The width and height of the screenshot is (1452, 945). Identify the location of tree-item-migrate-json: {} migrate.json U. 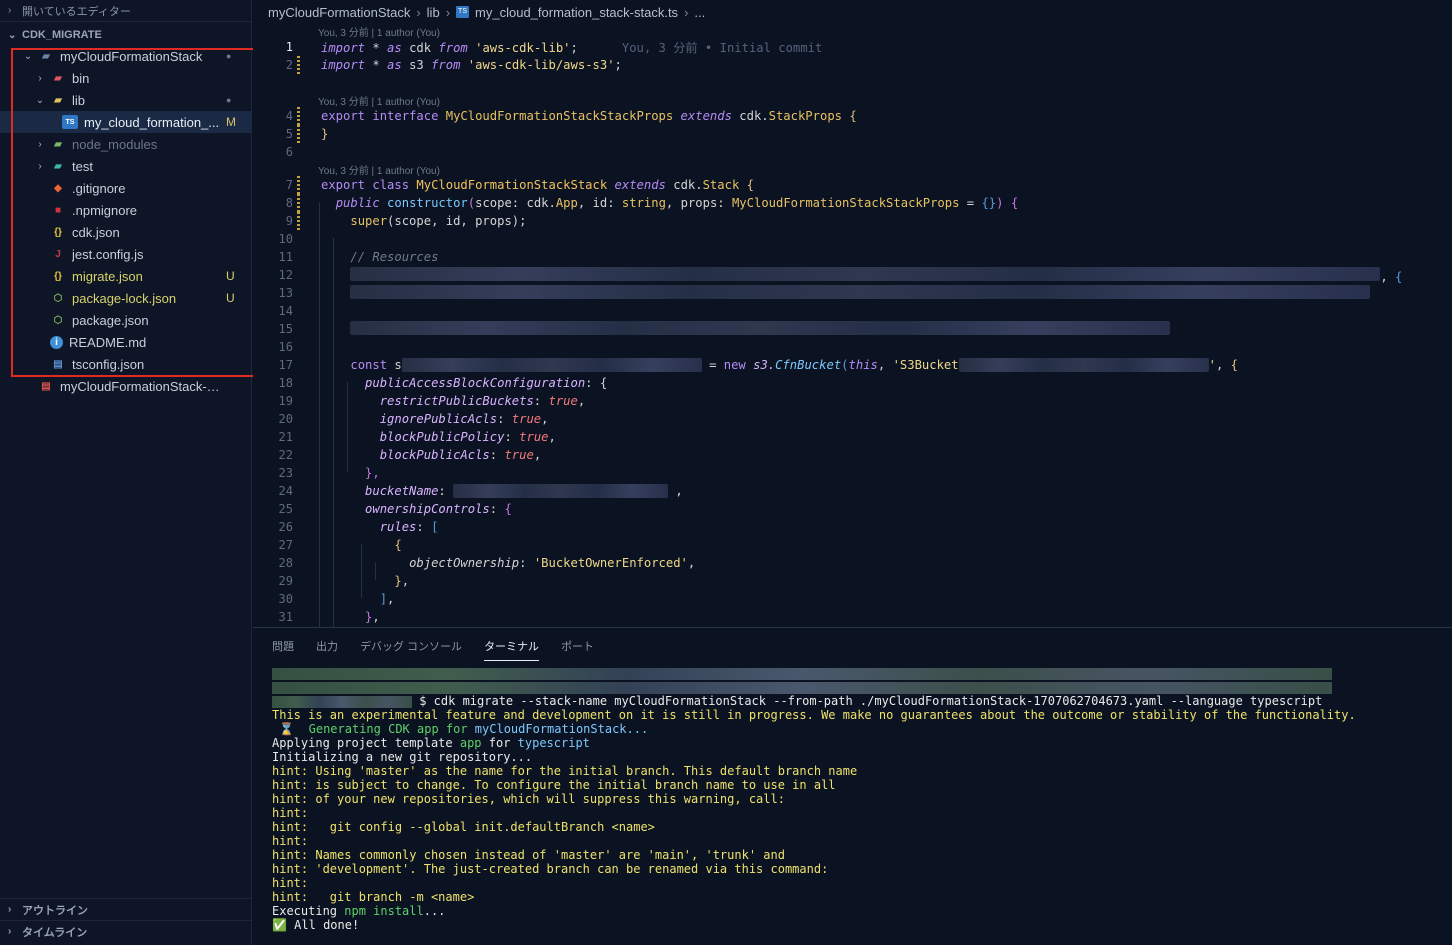
(126, 276).